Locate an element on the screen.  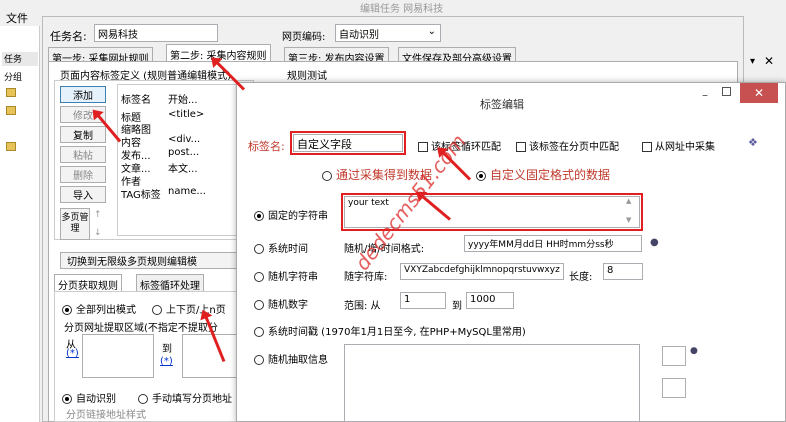
col-header-name: 标签名 is located at coordinates (136, 100).